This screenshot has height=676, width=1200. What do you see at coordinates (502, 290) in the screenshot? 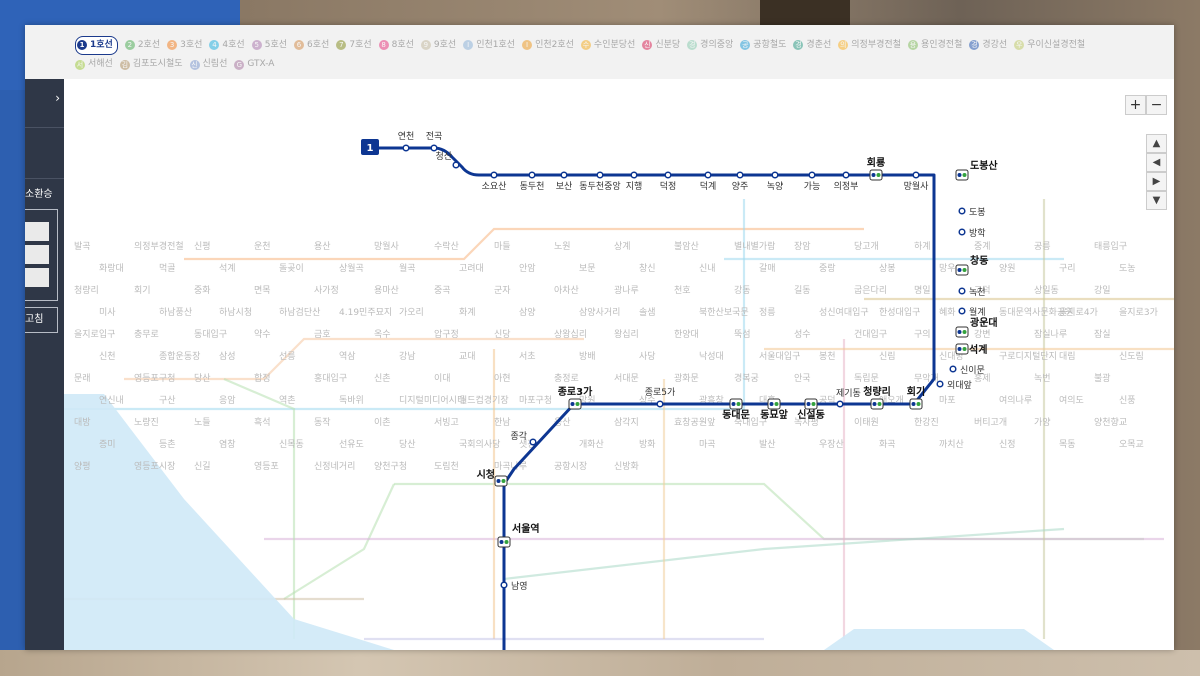
I see `background-station-label: 군자` at bounding box center [502, 290].